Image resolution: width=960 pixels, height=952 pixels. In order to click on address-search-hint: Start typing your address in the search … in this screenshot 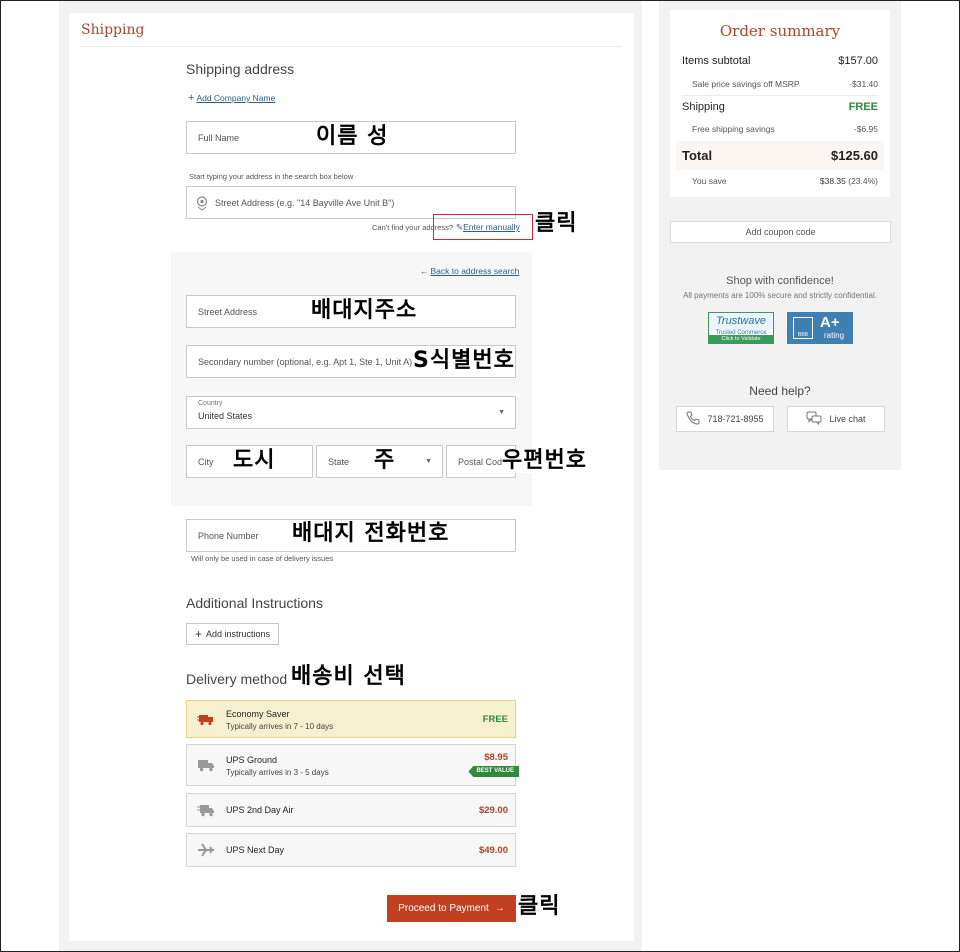, I will do `click(271, 176)`.